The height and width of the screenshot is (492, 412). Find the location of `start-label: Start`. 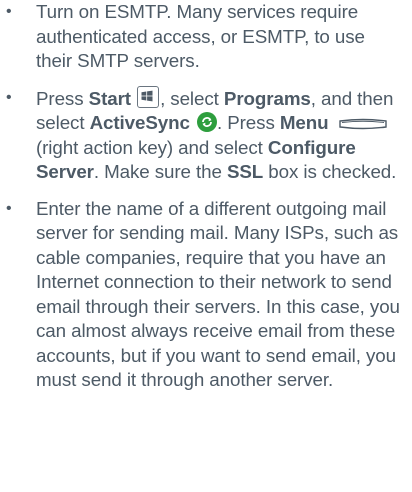

start-label: Start is located at coordinates (109, 98).